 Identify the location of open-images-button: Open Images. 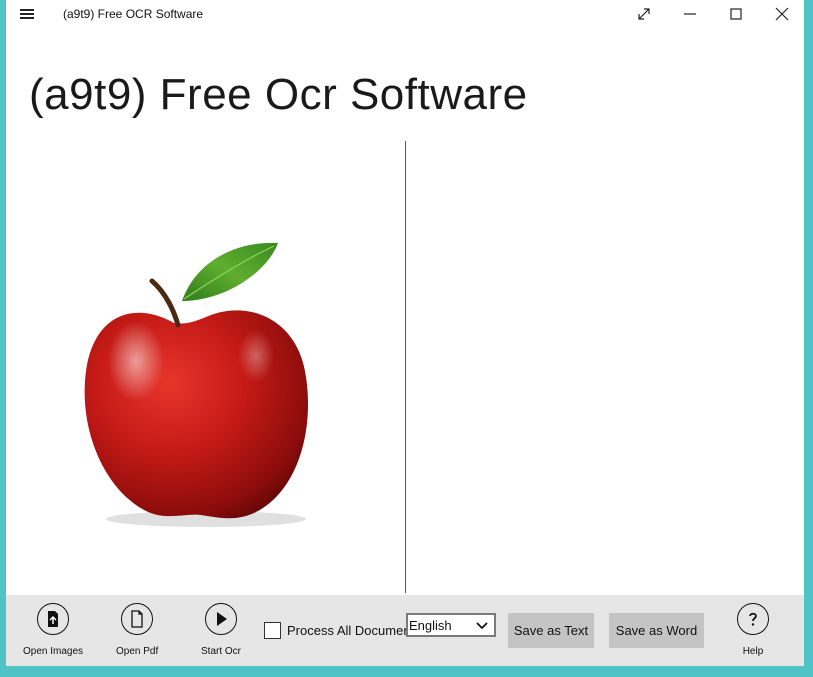
(53, 630).